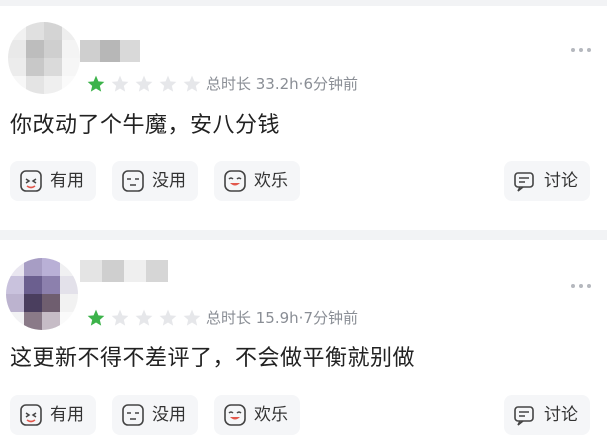  What do you see at coordinates (282, 84) in the screenshot?
I see `review-meta: 总时长 33.2h·6分钟前` at bounding box center [282, 84].